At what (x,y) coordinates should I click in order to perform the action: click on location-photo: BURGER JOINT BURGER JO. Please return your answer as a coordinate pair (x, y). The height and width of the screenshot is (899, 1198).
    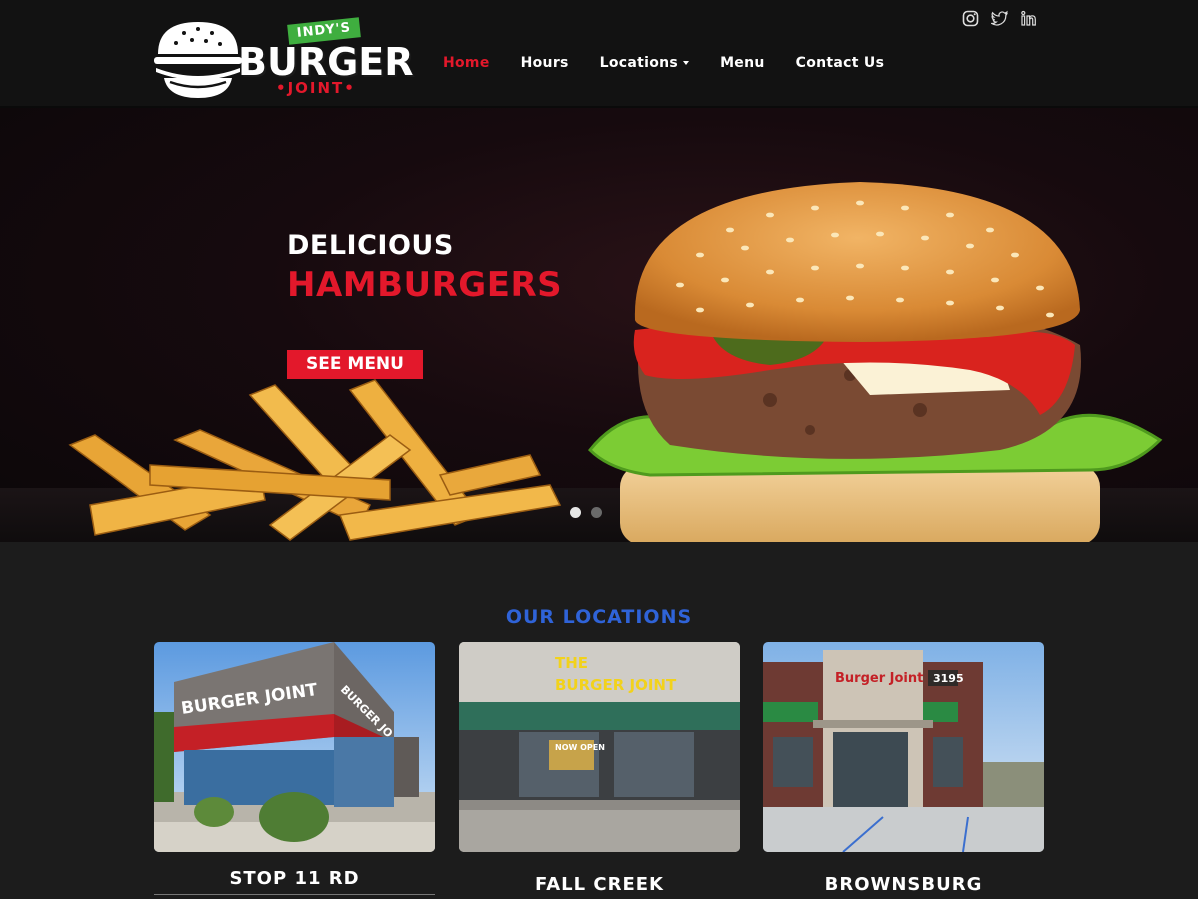
    Looking at the image, I should click on (294, 747).